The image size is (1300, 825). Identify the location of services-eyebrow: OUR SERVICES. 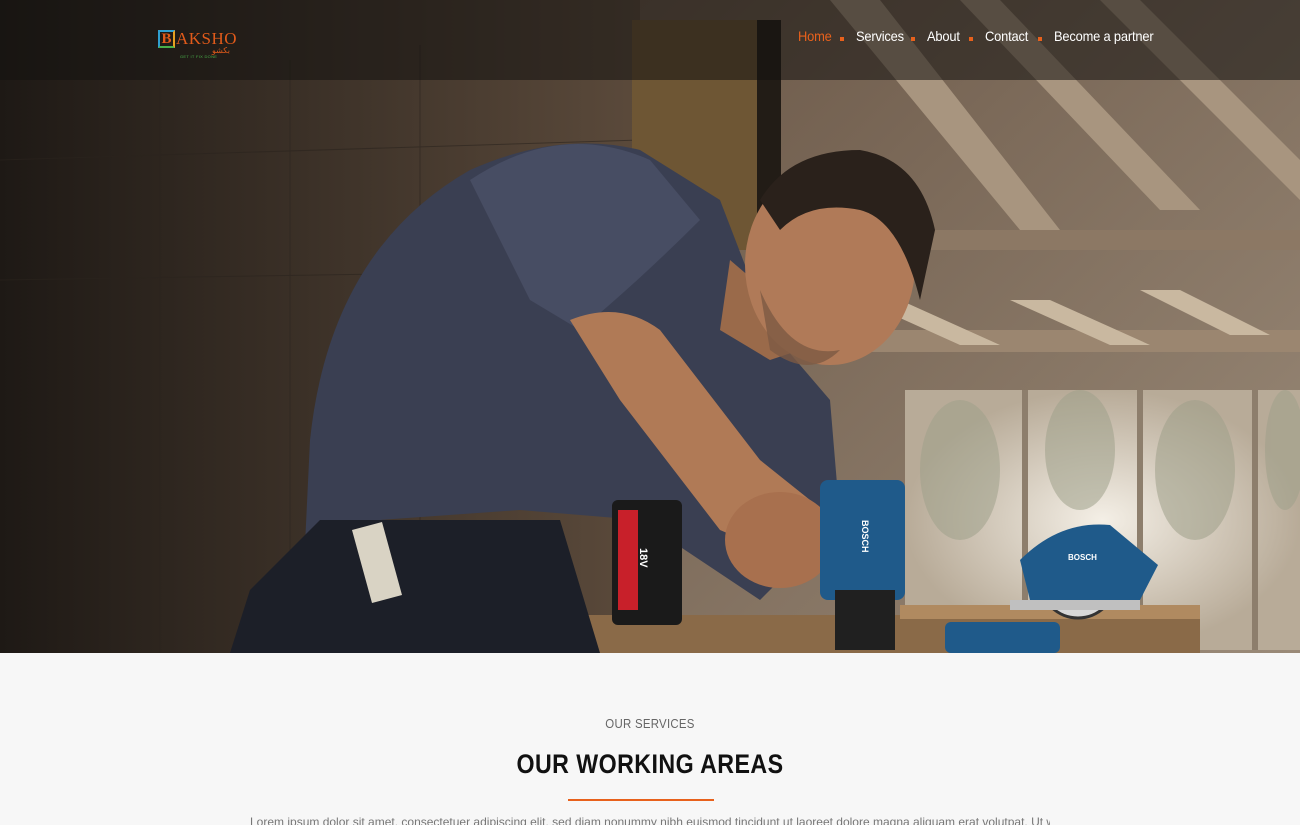
(650, 723).